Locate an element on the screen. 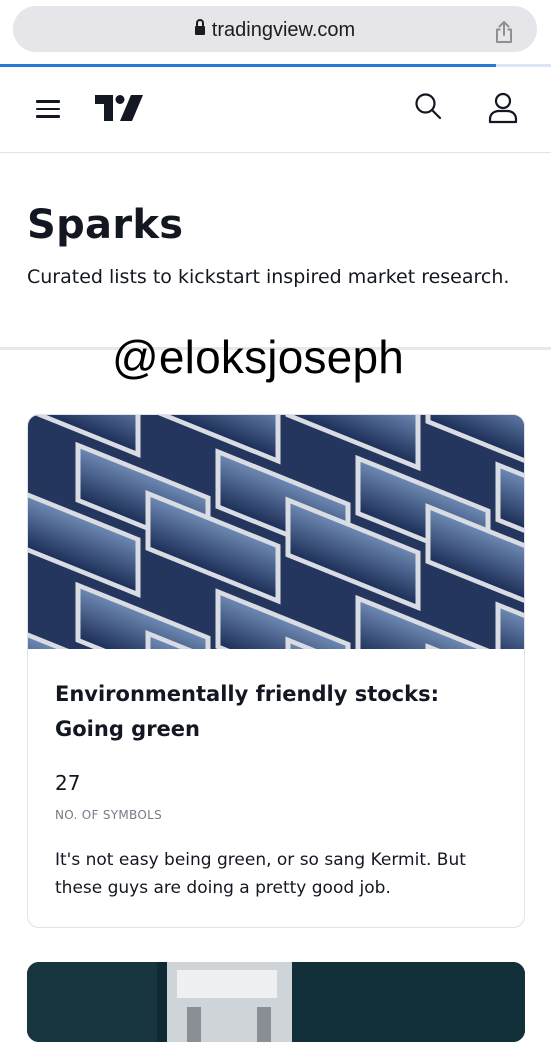 The width and height of the screenshot is (551, 1042). symbol-count-label: NO. OF SYMBOLS is located at coordinates (108, 815).